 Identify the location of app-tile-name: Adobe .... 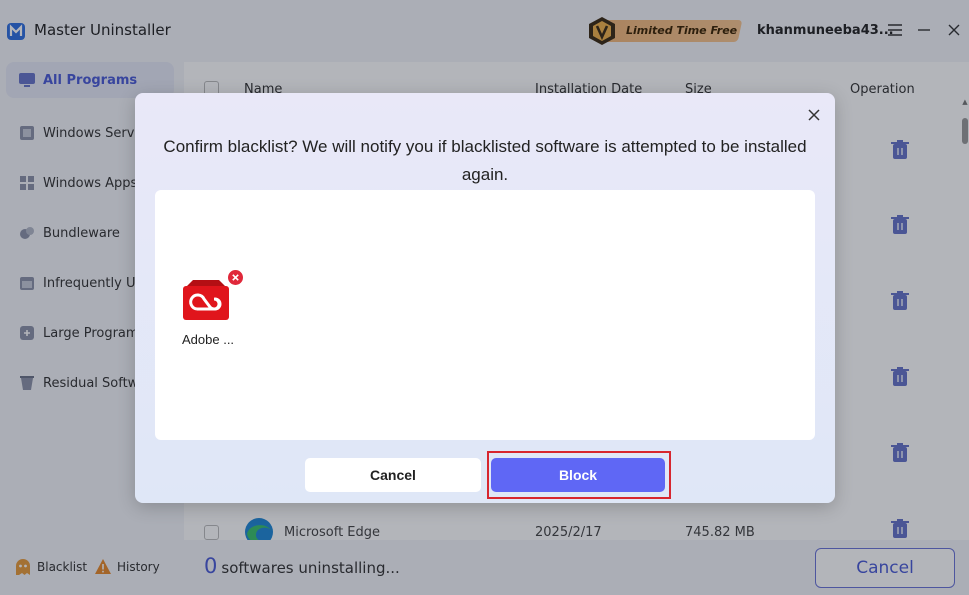
(208, 339).